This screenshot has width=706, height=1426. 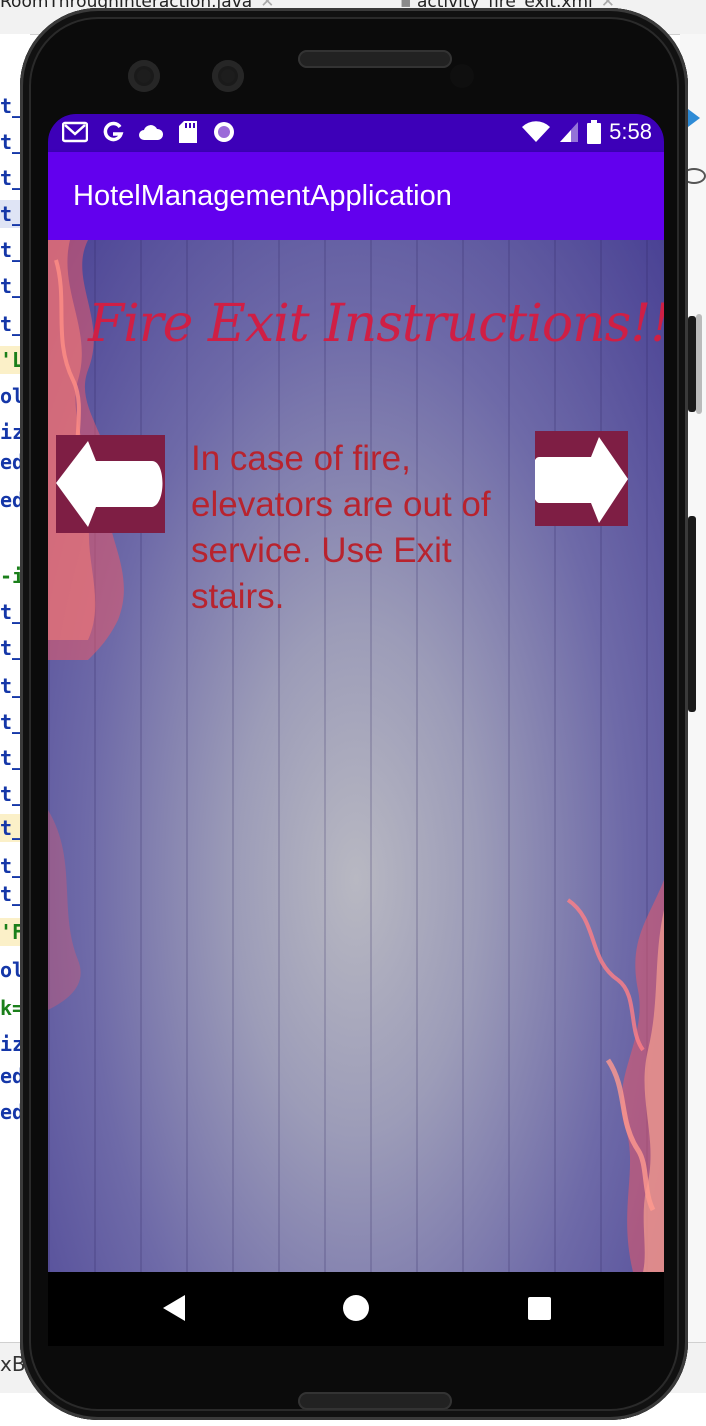 What do you see at coordinates (64, 910) in the screenshot?
I see `flame-left-lower-icon` at bounding box center [64, 910].